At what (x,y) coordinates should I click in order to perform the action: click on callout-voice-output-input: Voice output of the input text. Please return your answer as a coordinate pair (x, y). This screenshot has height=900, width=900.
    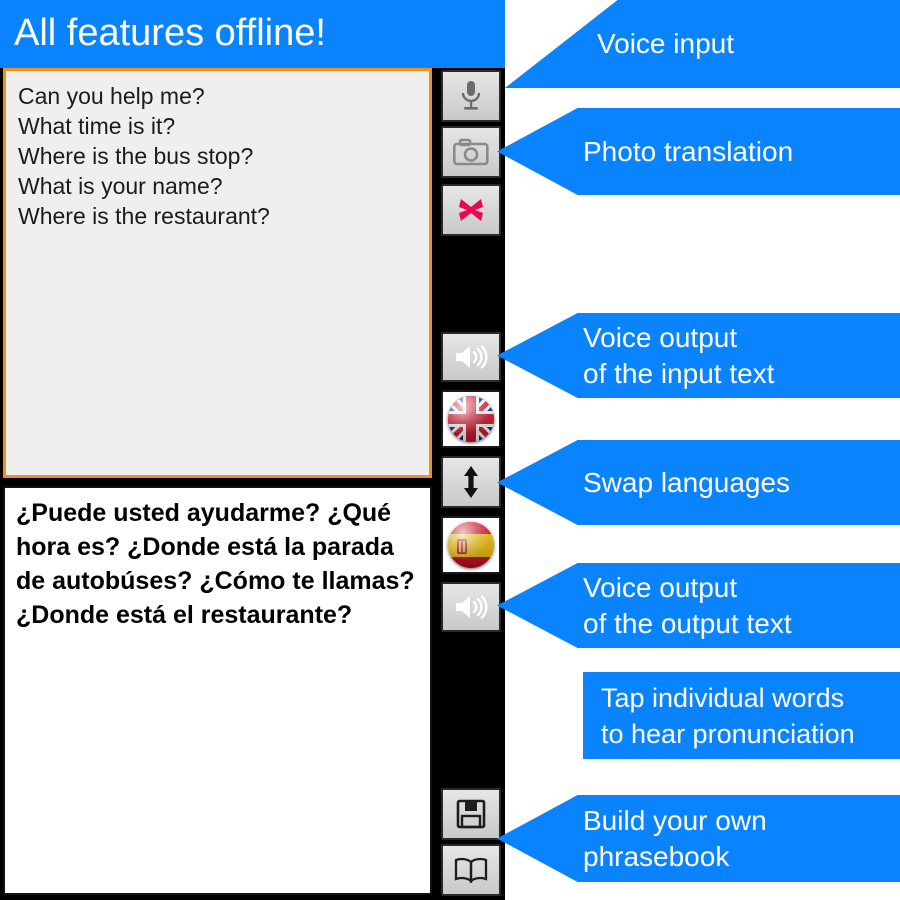
    Looking at the image, I should click on (698, 355).